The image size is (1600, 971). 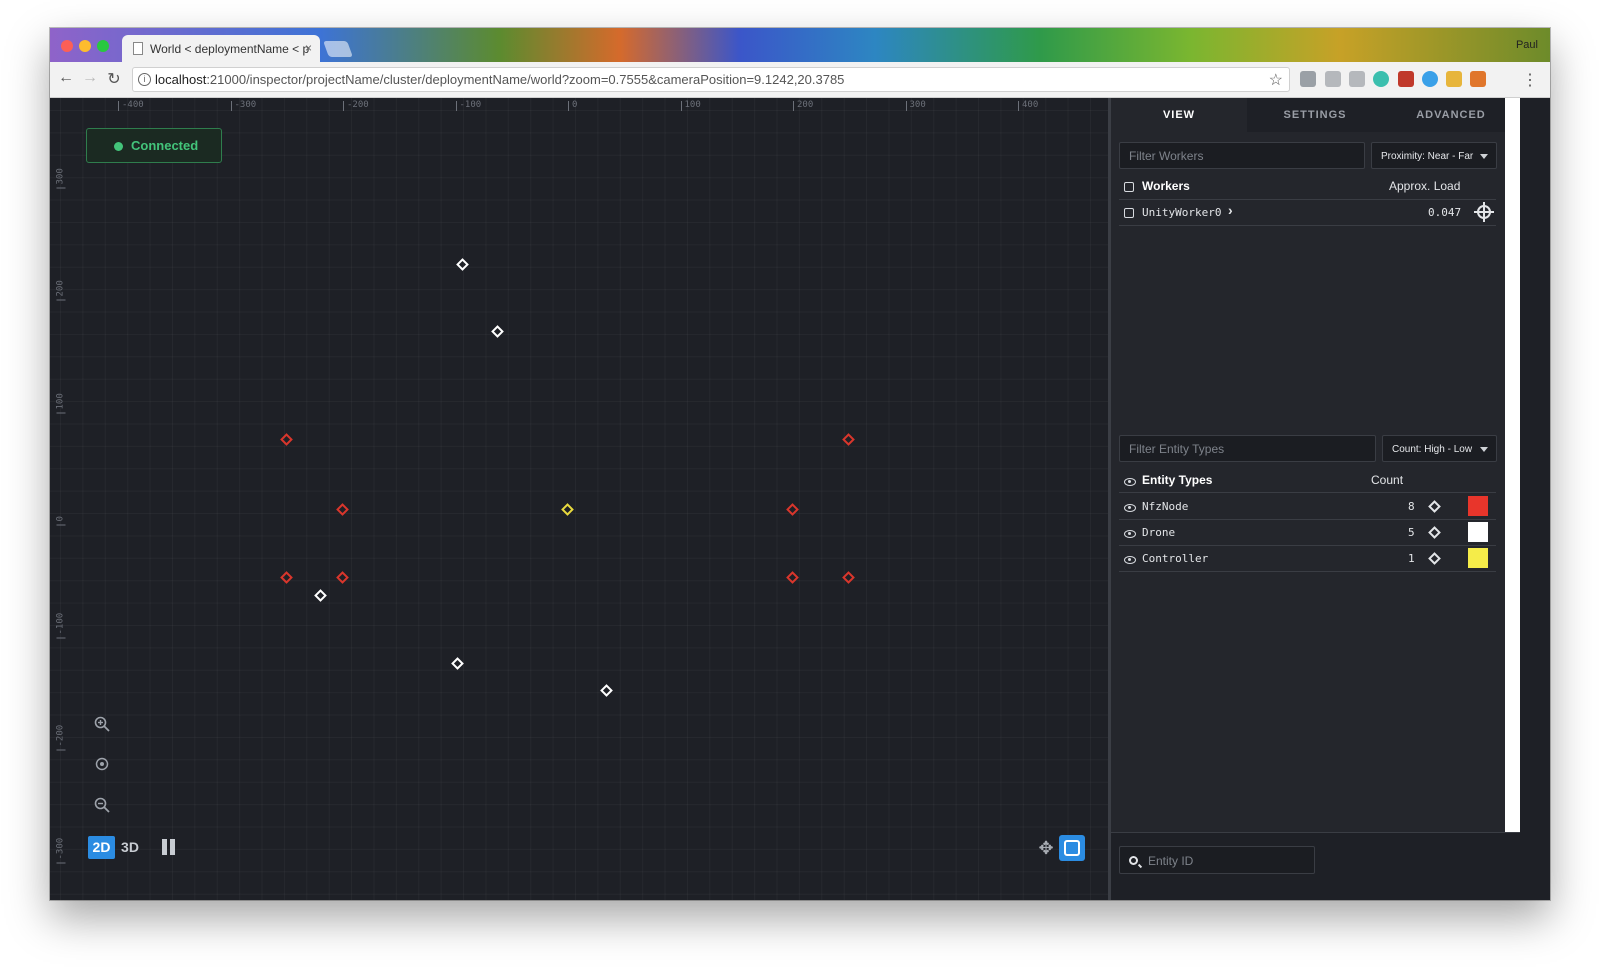 I want to click on zoom-in-icon, so click(x=102, y=726).